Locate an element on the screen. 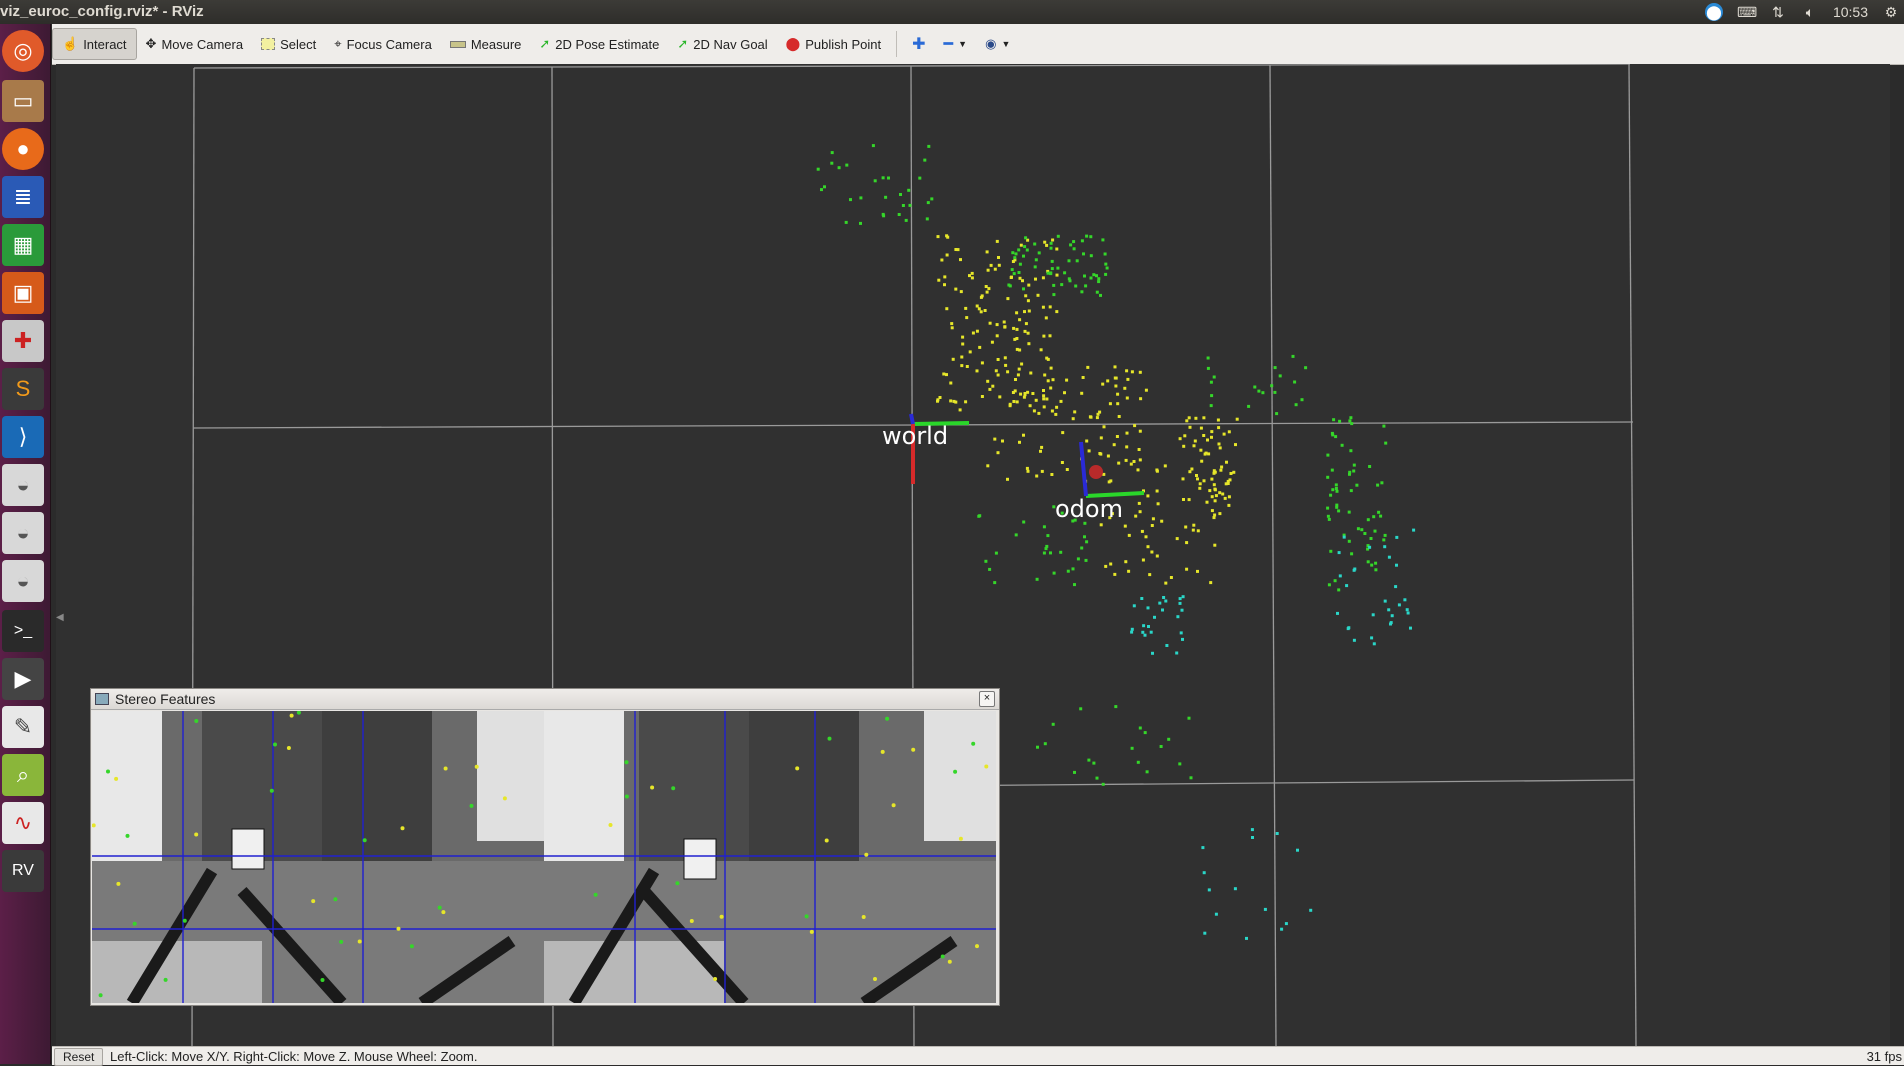 Image resolution: width=1904 pixels, height=1066 pixels. firefox-icon: ● is located at coordinates (23, 149).